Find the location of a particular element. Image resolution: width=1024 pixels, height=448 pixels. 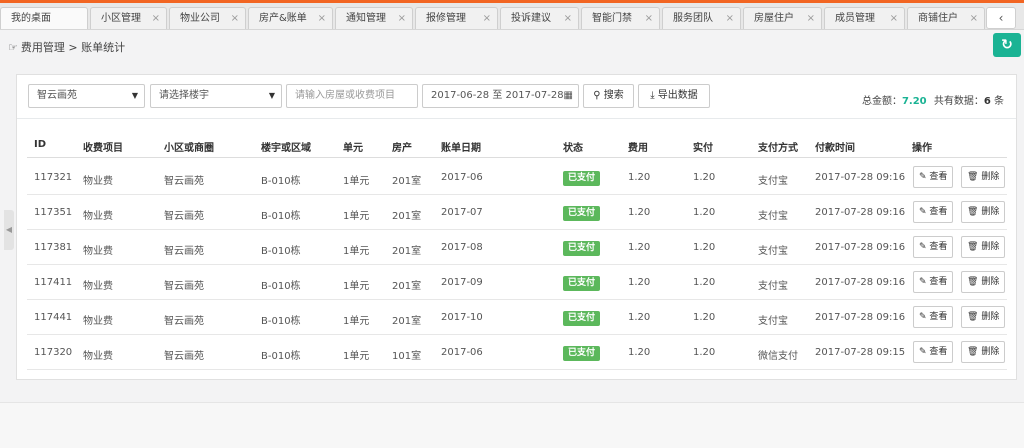

tab-property-company: 物业公司 × is located at coordinates (207, 18).